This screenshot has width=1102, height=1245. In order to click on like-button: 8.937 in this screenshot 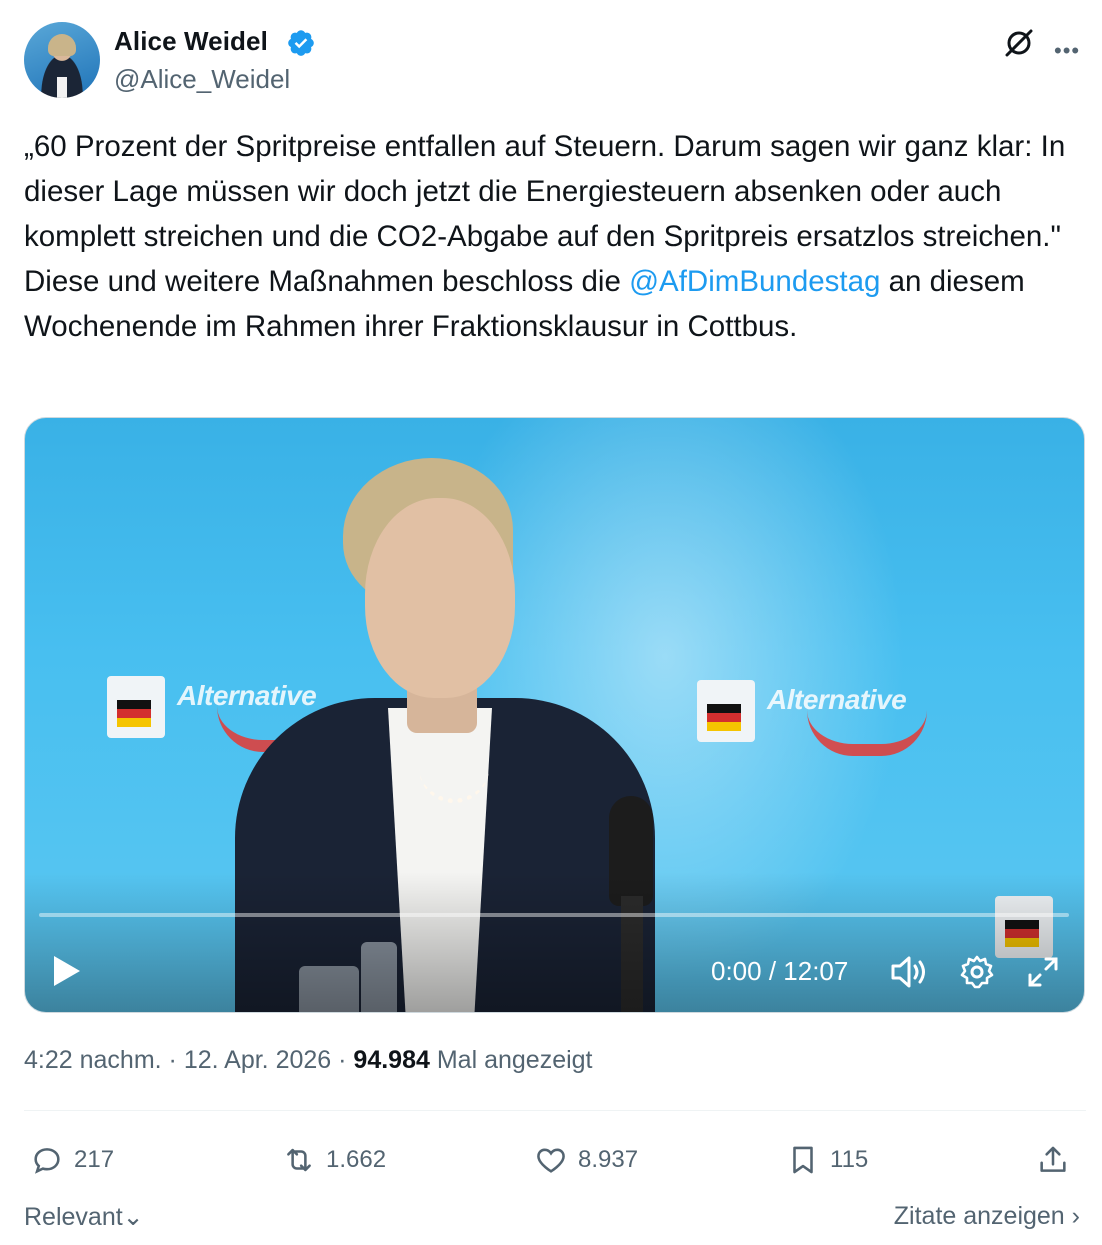, I will do `click(586, 1160)`.